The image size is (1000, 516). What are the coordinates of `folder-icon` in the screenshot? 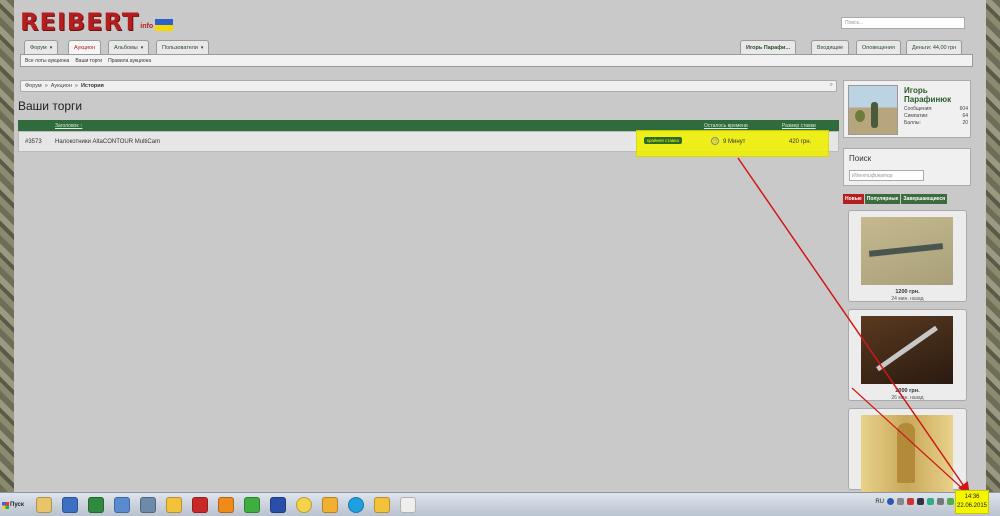 It's located at (44, 505).